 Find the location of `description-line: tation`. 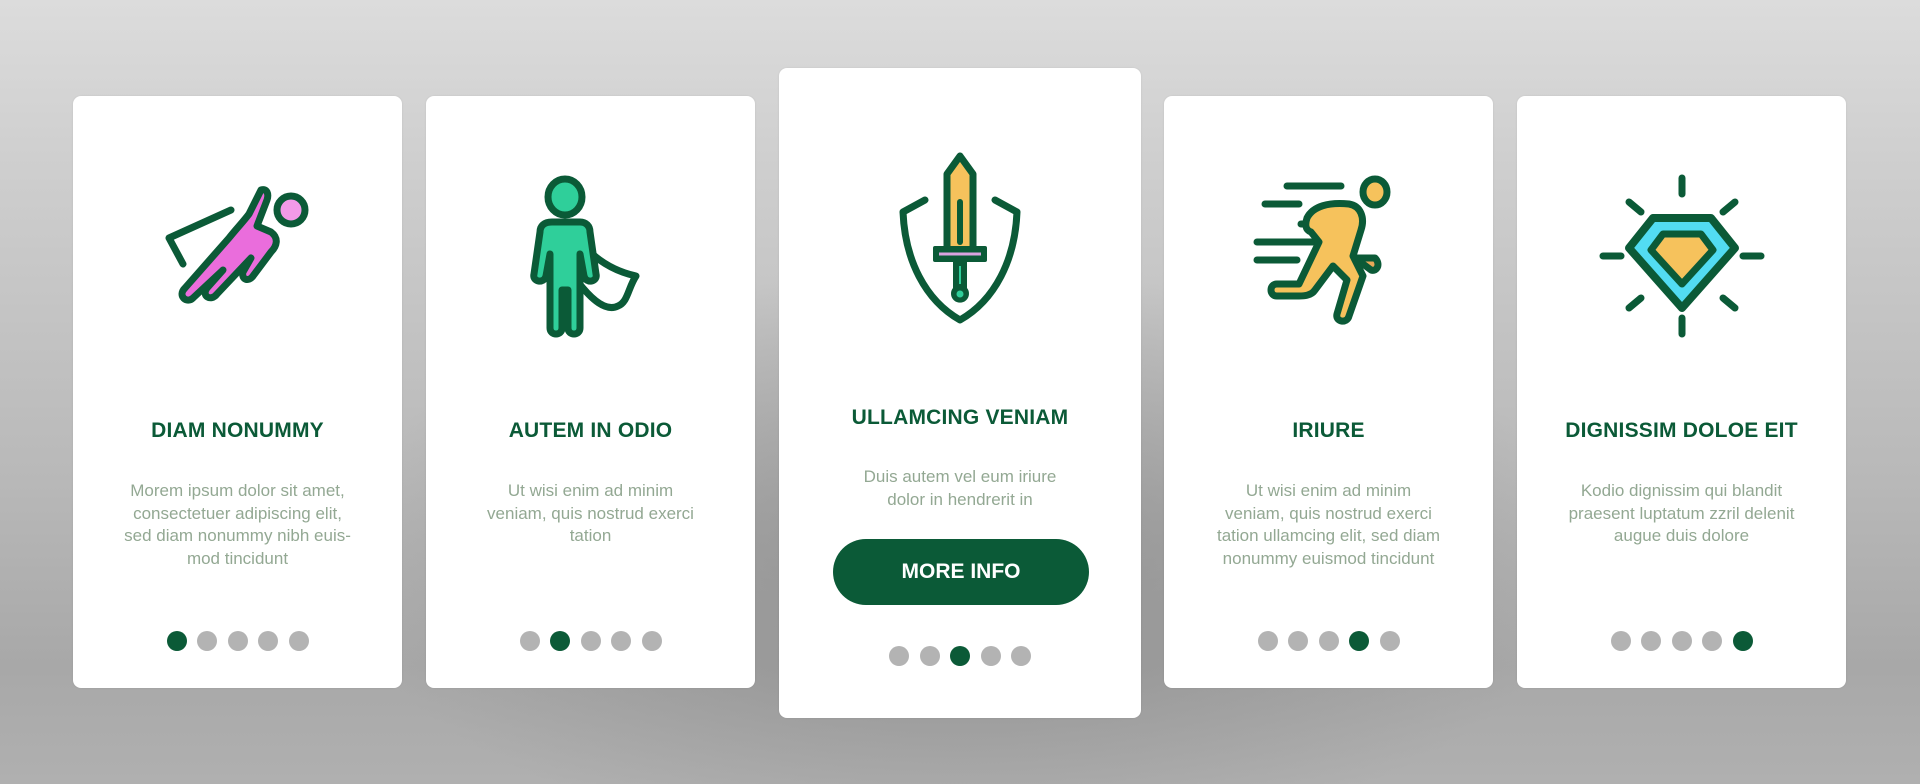

description-line: tation is located at coordinates (590, 535).